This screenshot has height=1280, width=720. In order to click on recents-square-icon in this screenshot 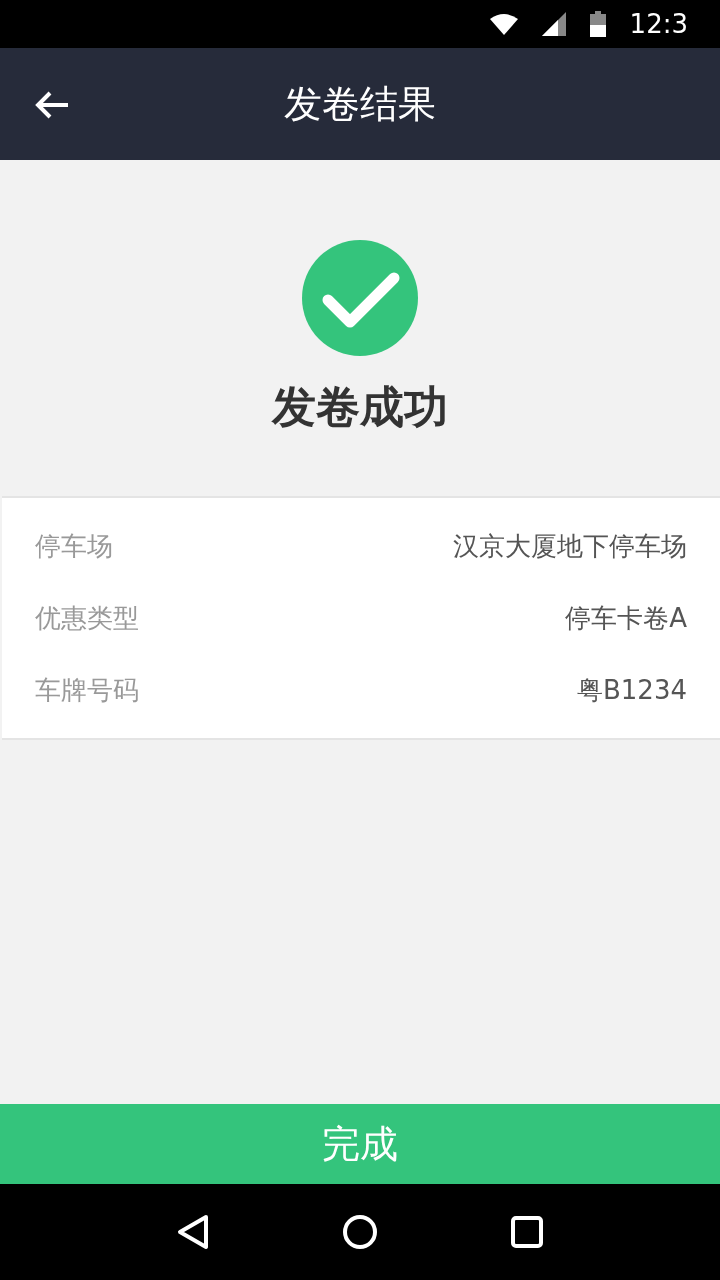, I will do `click(527, 1232)`.